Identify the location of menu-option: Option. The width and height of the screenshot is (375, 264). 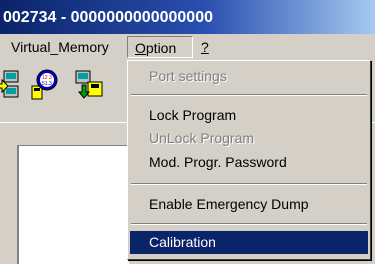
(160, 47).